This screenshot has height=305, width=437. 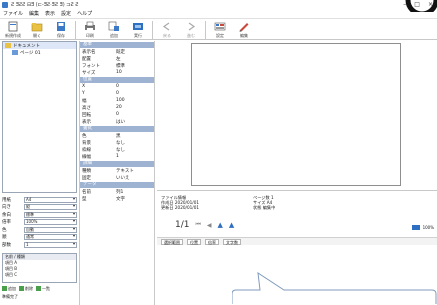 What do you see at coordinates (117, 170) in the screenshot?
I see `property-row: 種類 テキスト` at bounding box center [117, 170].